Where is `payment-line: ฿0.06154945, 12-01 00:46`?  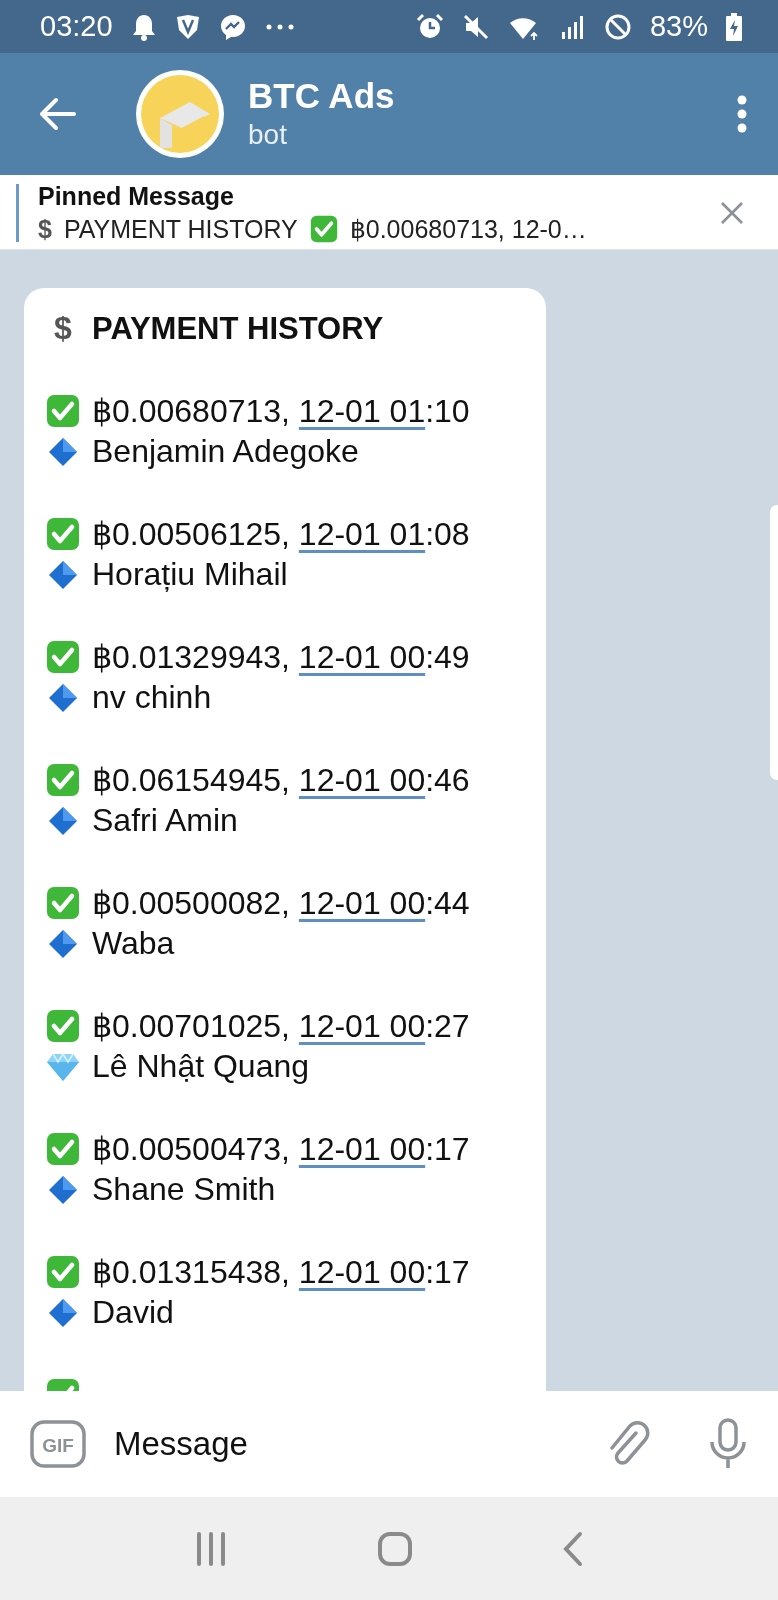
payment-line: ฿0.06154945, 12-01 00:46 is located at coordinates (281, 779).